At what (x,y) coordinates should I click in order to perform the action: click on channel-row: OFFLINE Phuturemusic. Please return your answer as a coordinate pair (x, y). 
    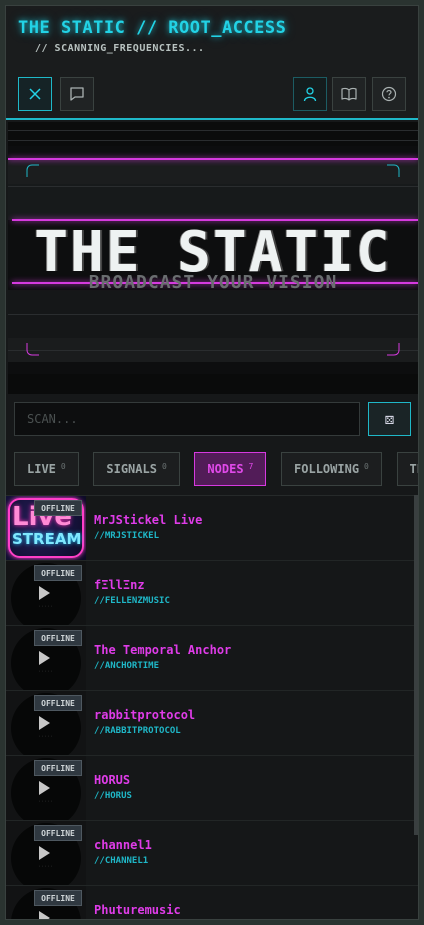
    Looking at the image, I should click on (212, 902).